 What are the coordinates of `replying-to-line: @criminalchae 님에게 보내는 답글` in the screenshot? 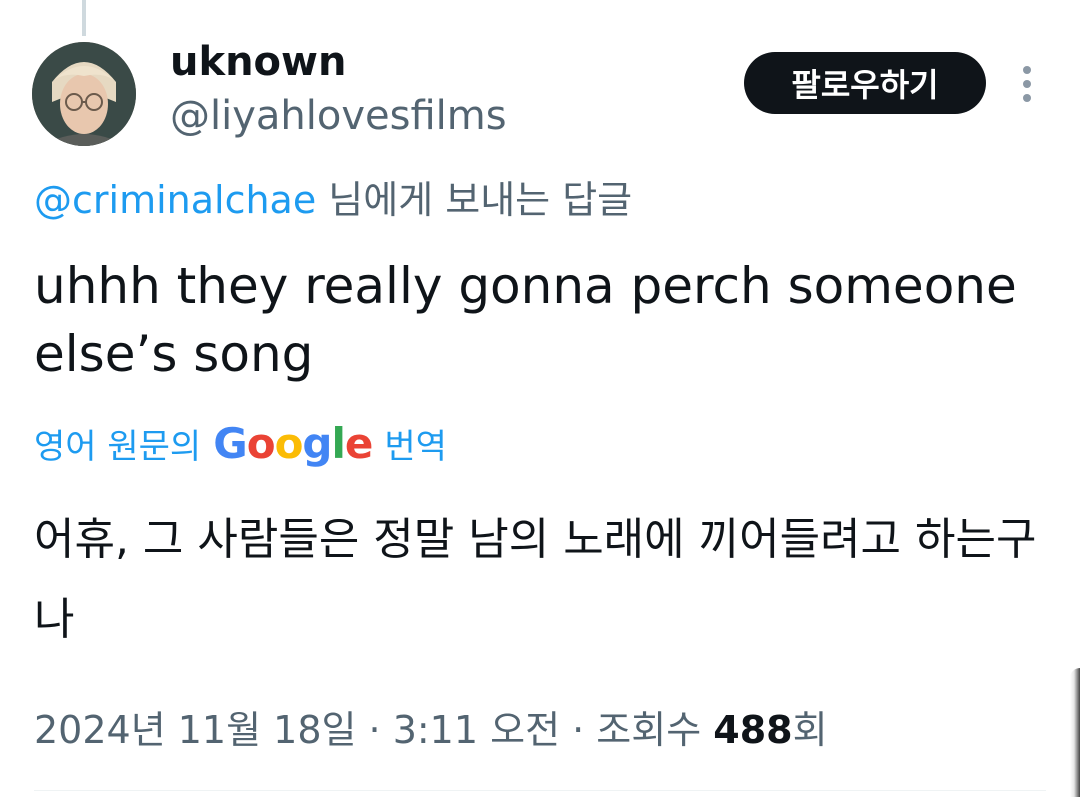 It's located at (333, 200).